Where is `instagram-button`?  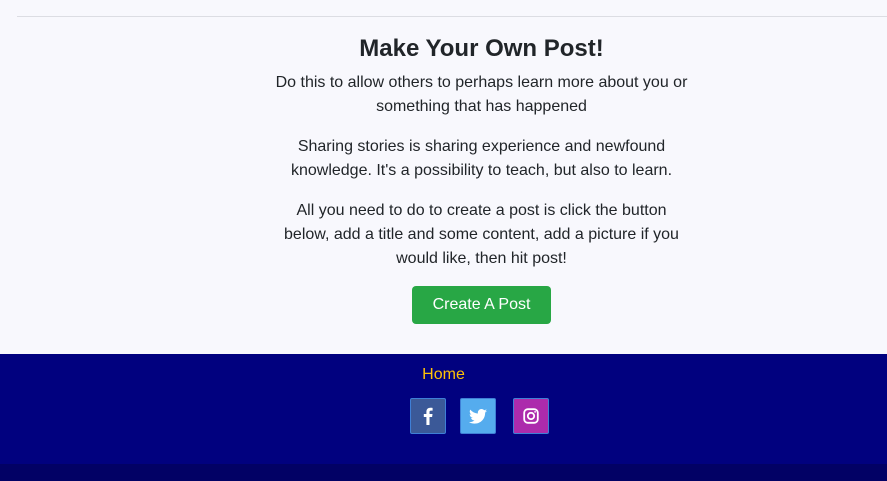
instagram-button is located at coordinates (531, 416).